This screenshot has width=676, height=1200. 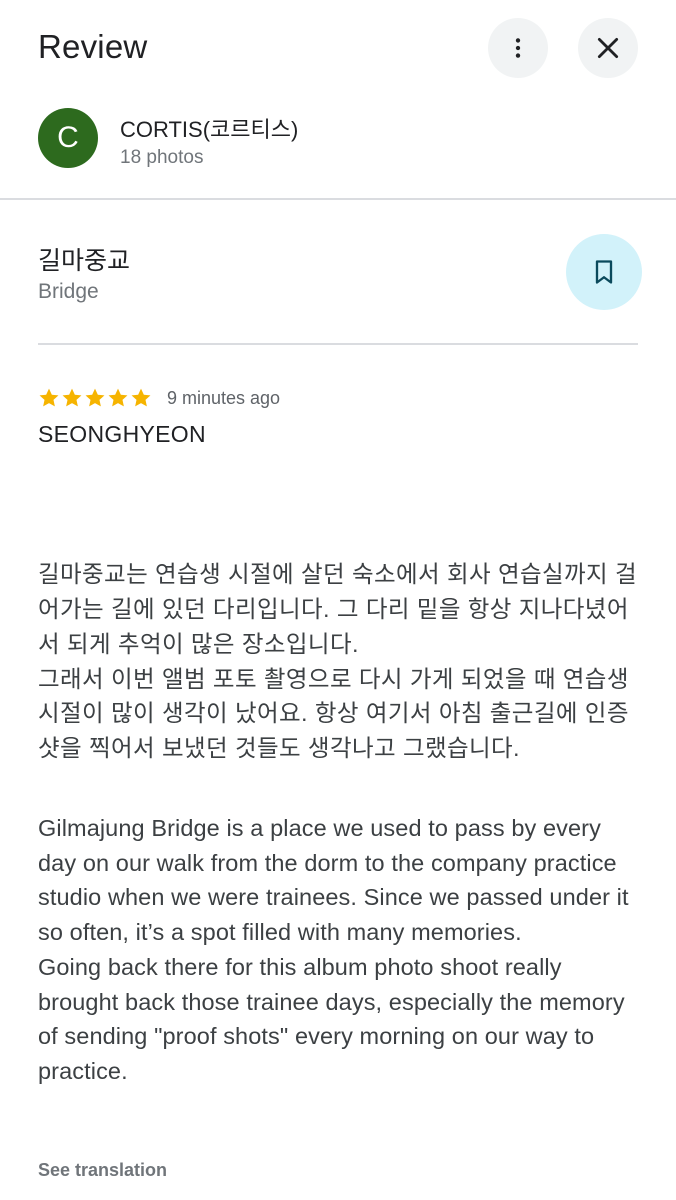 What do you see at coordinates (68, 291) in the screenshot?
I see `place-type: Bridge` at bounding box center [68, 291].